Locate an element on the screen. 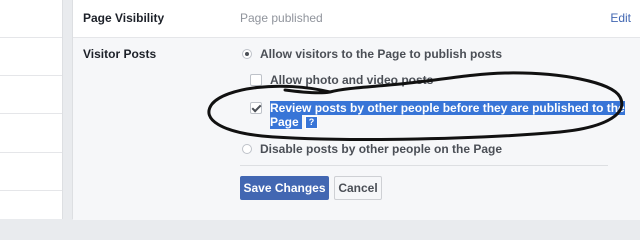 This screenshot has width=640, height=240. left-sidebar is located at coordinates (31, 109).